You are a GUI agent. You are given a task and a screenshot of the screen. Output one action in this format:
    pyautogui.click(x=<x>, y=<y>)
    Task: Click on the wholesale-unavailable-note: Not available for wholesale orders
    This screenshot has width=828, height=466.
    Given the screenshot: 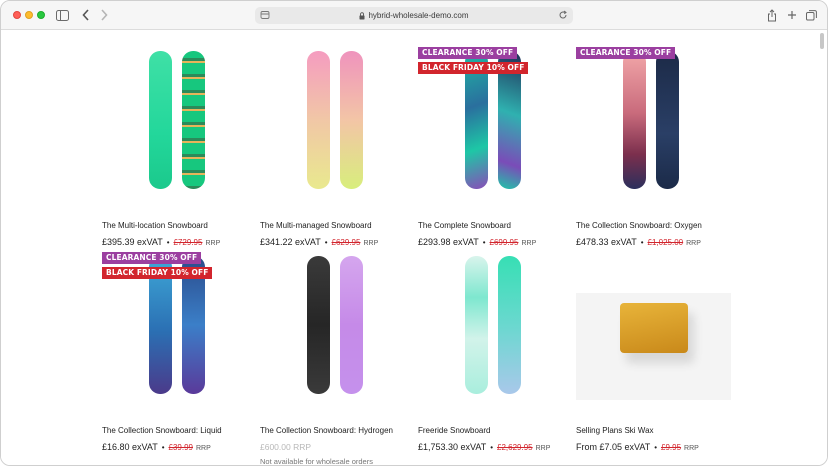 What is the action you would take?
    pyautogui.click(x=316, y=461)
    